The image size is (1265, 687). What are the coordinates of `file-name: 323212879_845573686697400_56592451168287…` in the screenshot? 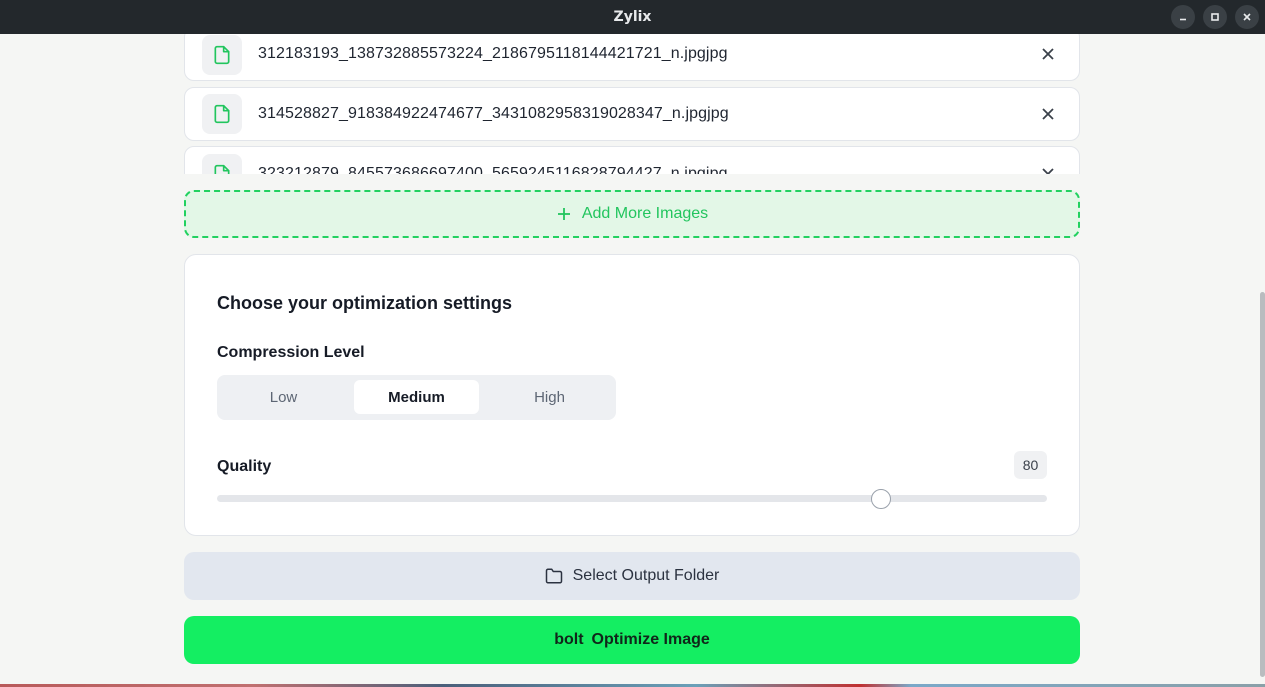 It's located at (493, 169).